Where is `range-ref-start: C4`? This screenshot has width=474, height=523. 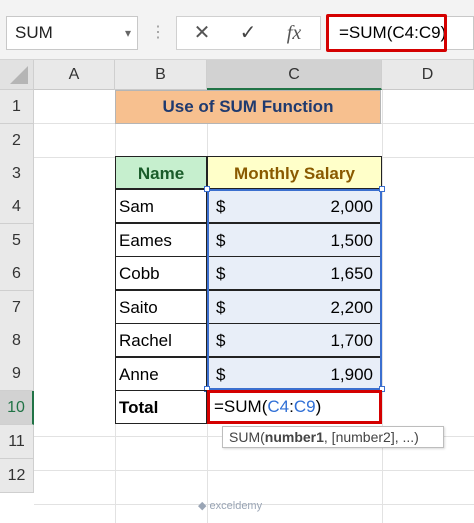 range-ref-start: C4 is located at coordinates (278, 406).